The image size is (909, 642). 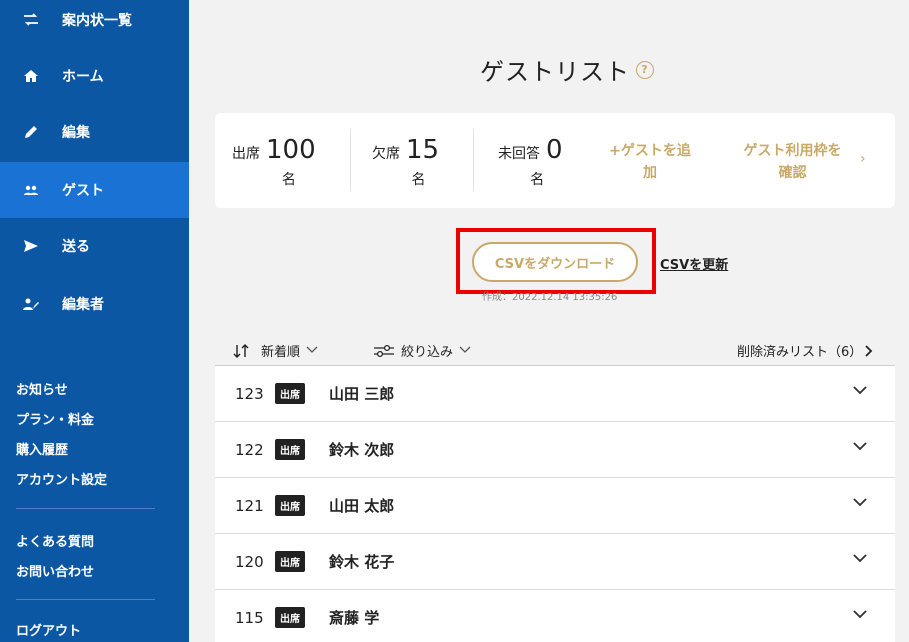 I want to click on list-item: 121 出席 山田 太郎, so click(x=555, y=505).